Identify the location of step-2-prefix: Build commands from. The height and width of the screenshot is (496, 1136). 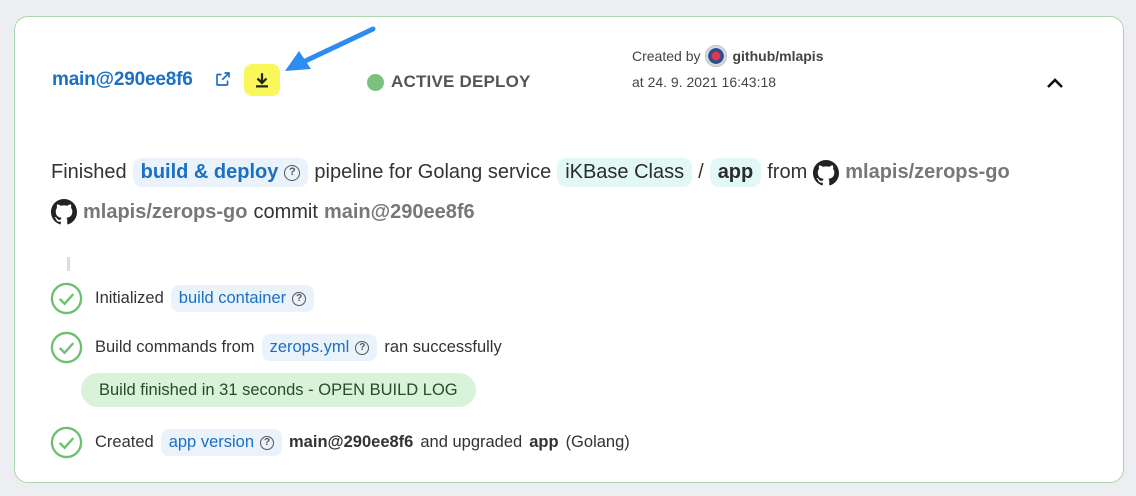
(175, 347).